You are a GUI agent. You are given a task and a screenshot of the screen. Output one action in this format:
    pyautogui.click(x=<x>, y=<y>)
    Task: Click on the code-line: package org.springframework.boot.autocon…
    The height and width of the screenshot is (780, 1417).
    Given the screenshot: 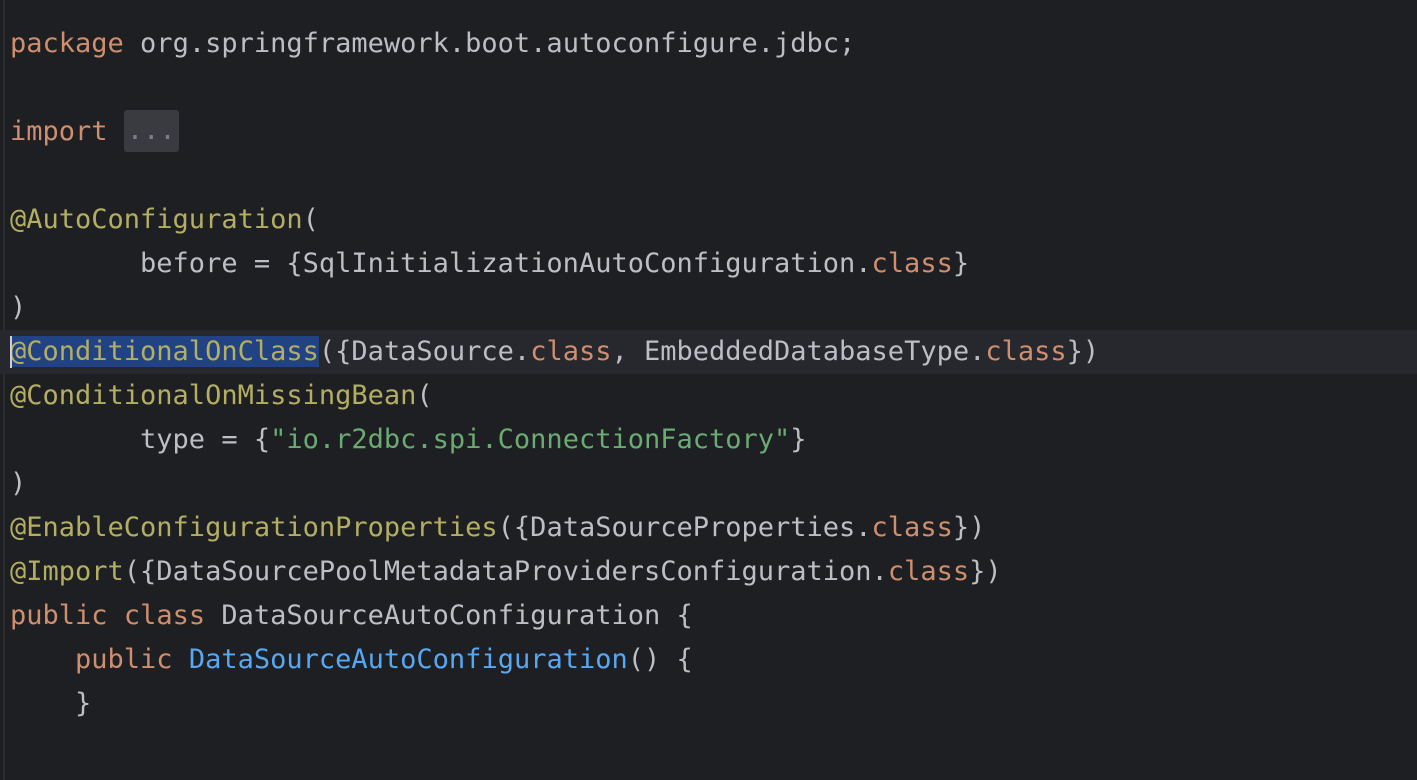 What is the action you would take?
    pyautogui.click(x=708, y=44)
    